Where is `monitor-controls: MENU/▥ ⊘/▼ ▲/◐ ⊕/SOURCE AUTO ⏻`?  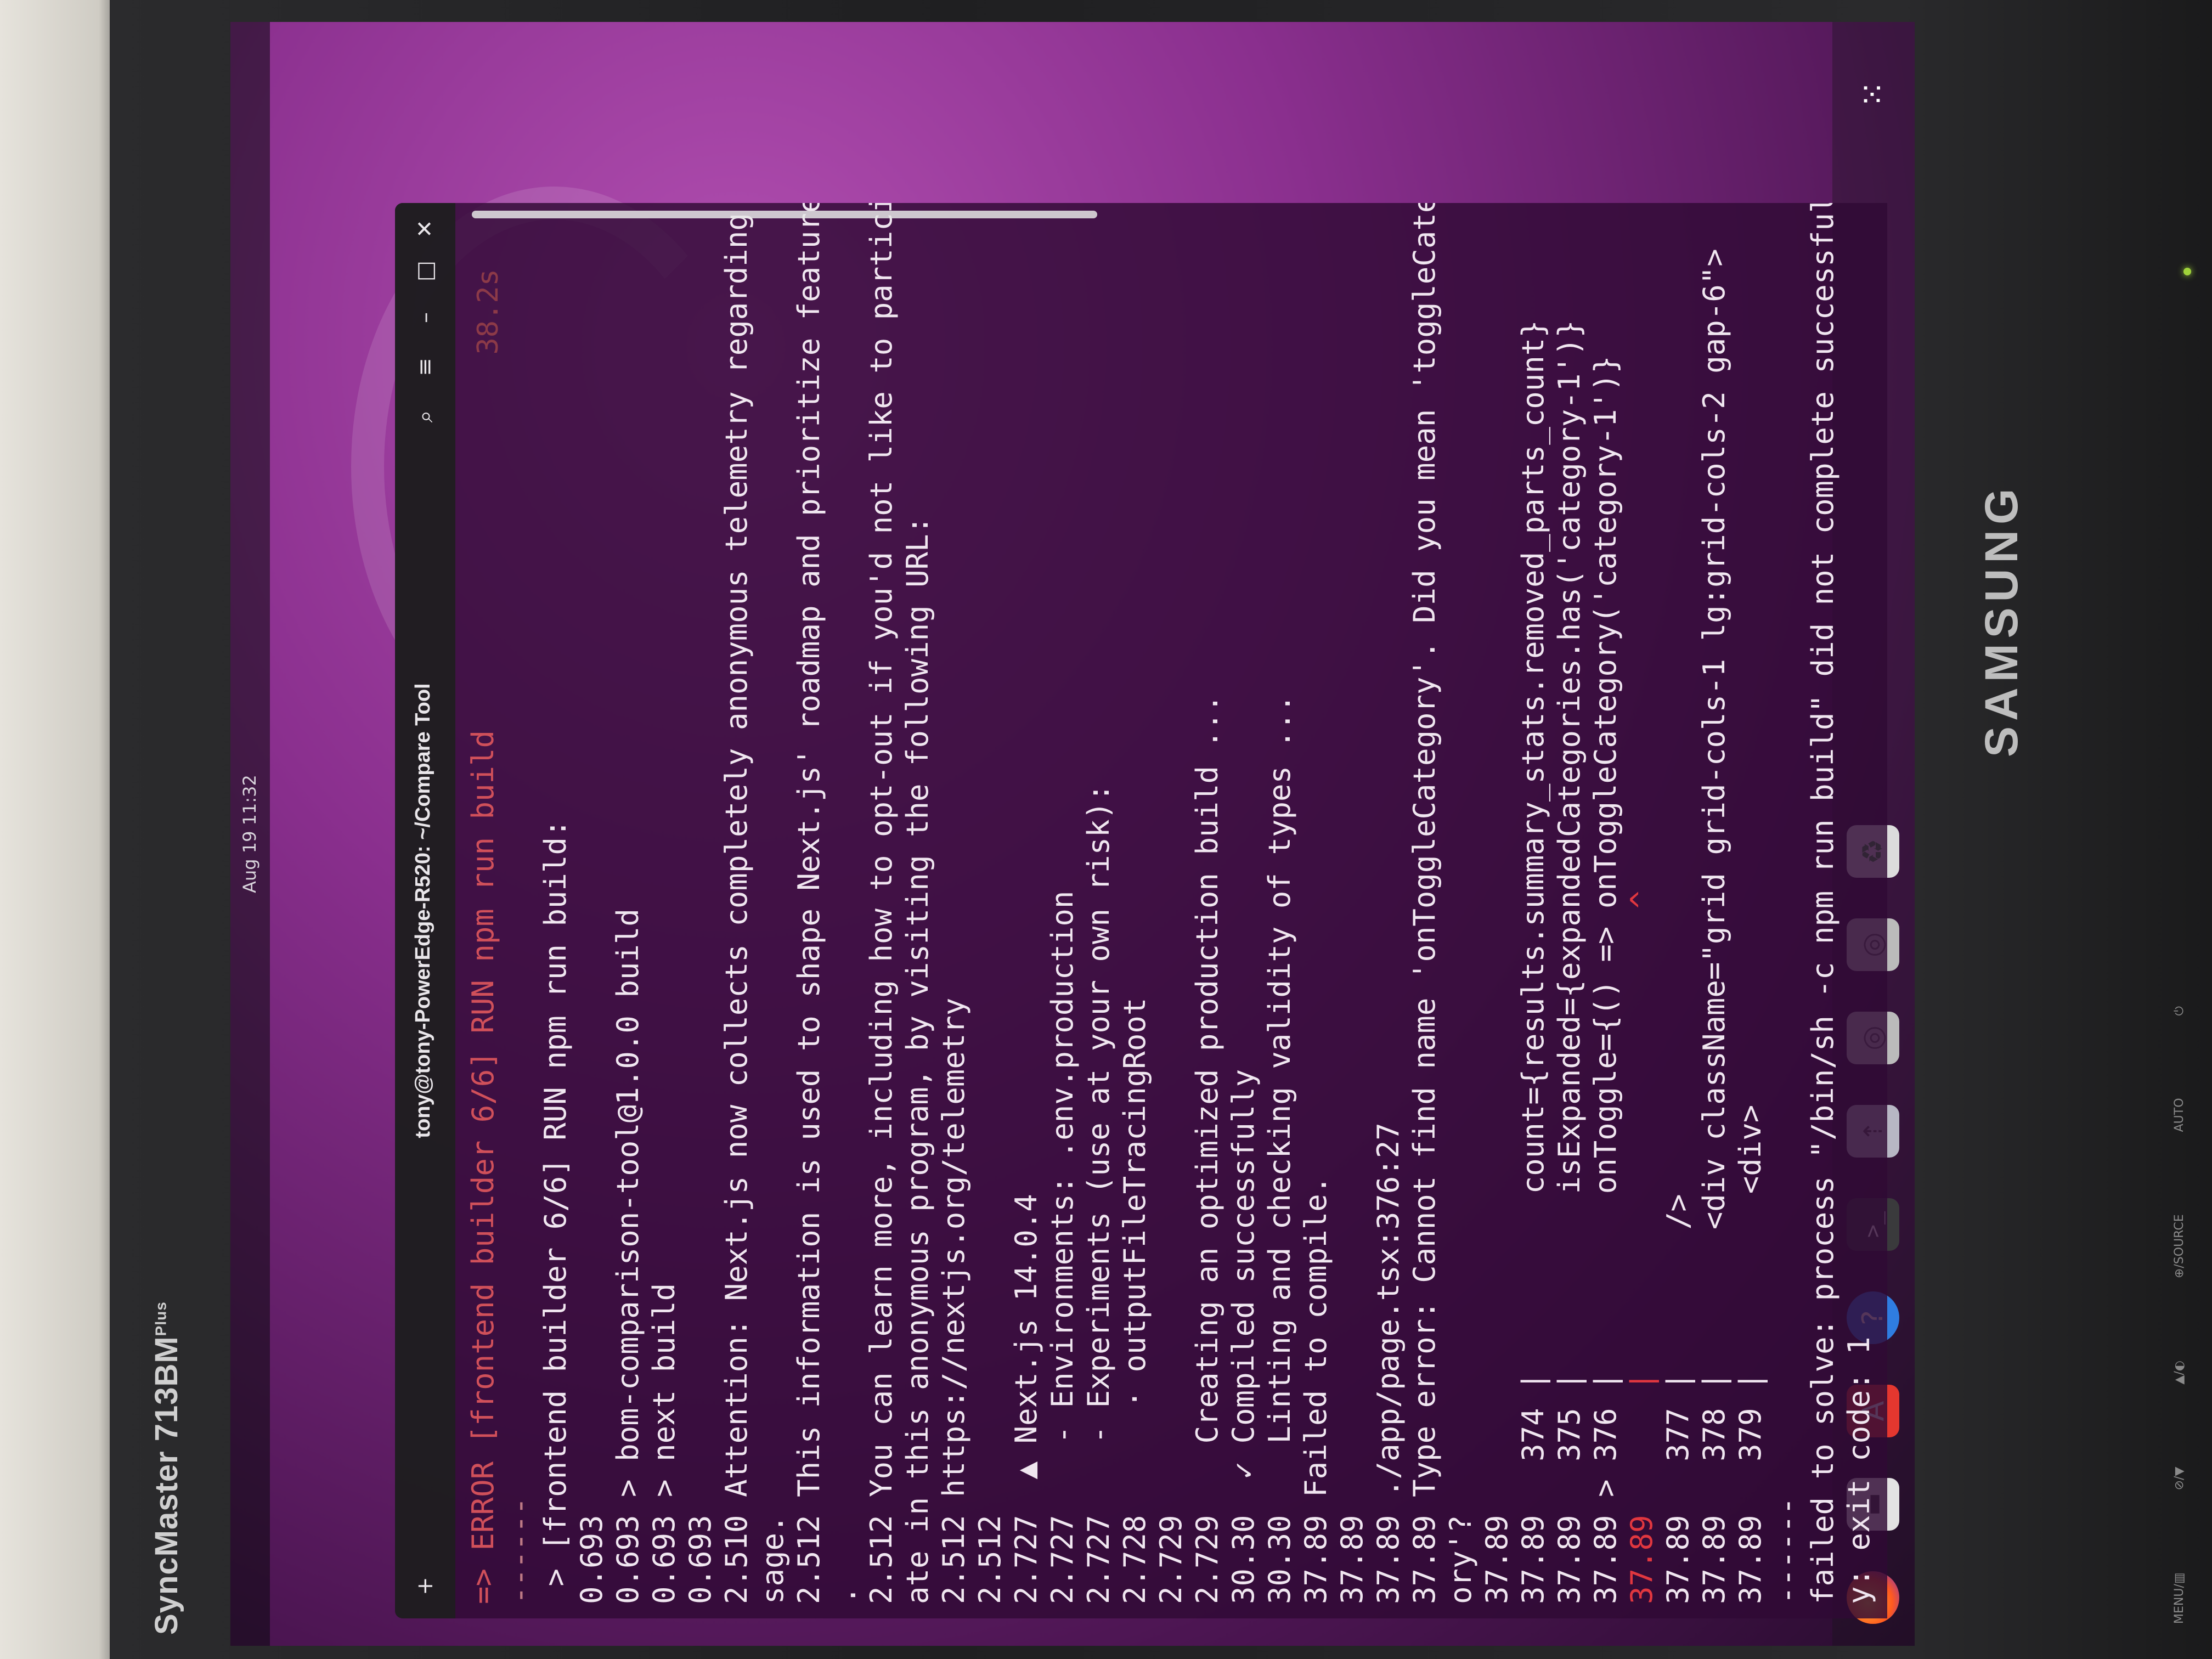
monitor-controls: MENU/▥ ⊘/▼ ▲/◐ ⊕/SOURCE AUTO ⏻ is located at coordinates (2179, 1315).